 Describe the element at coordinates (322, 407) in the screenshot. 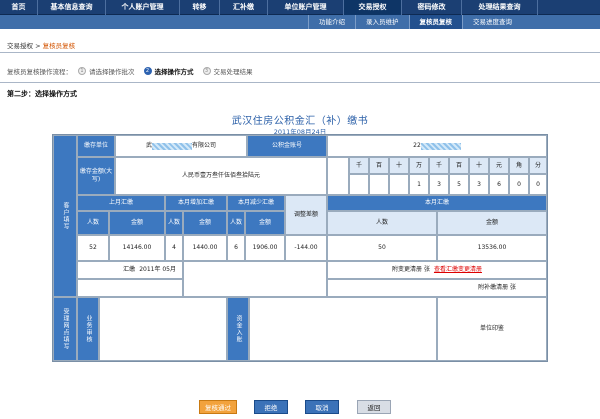

I see `cancel-button: 取消` at that location.